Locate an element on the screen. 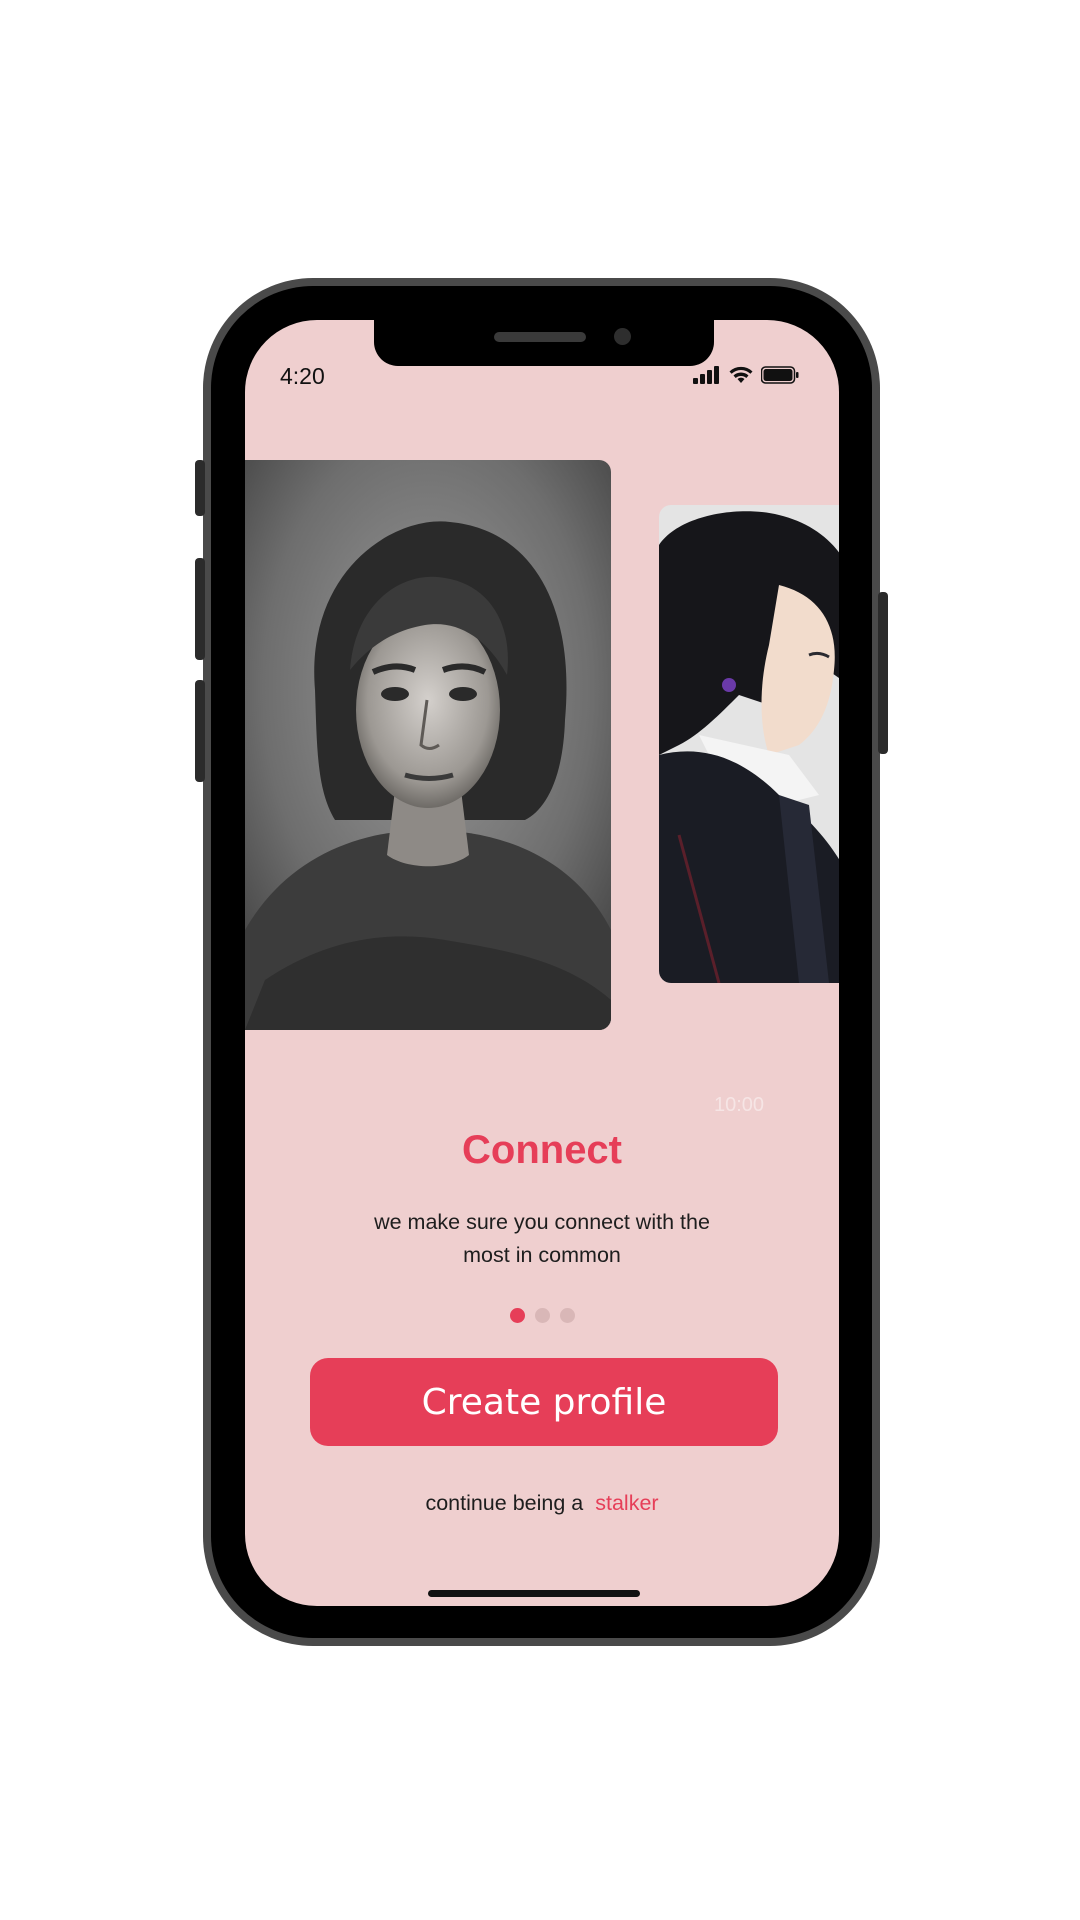 The image size is (1080, 1920). status-time: 4:20 is located at coordinates (302, 376).